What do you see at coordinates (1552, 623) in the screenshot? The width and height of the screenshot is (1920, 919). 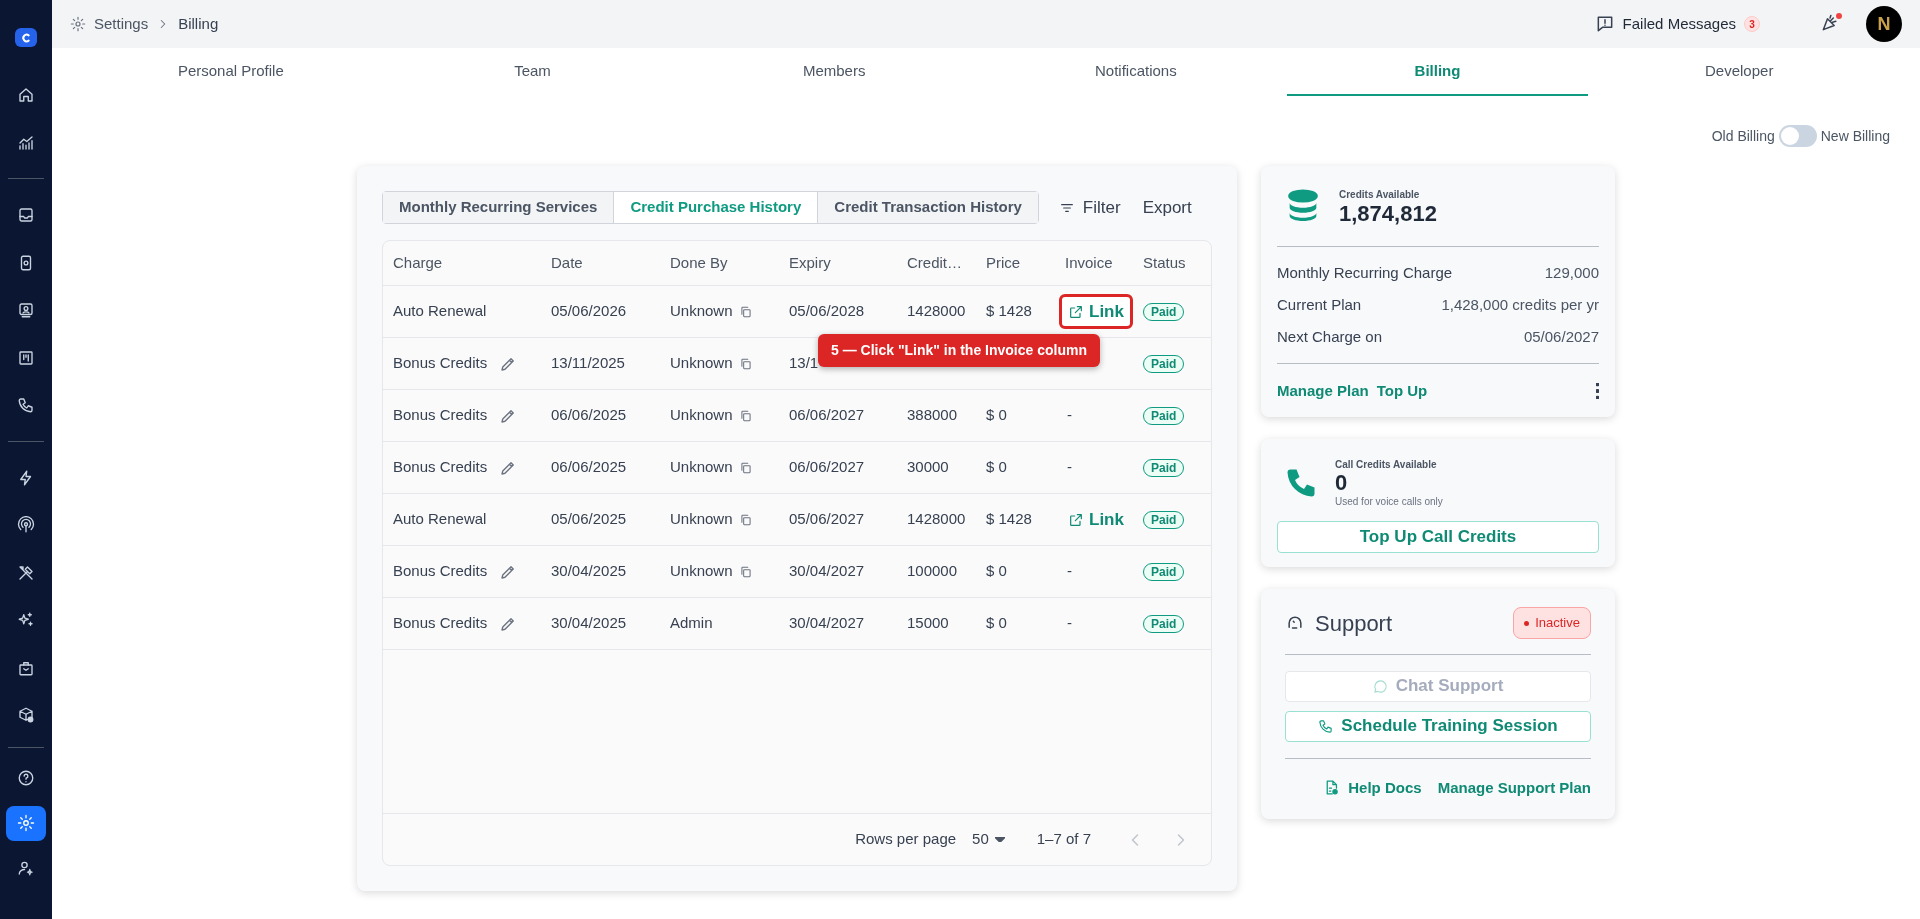 I see `status-badge: Inactive` at bounding box center [1552, 623].